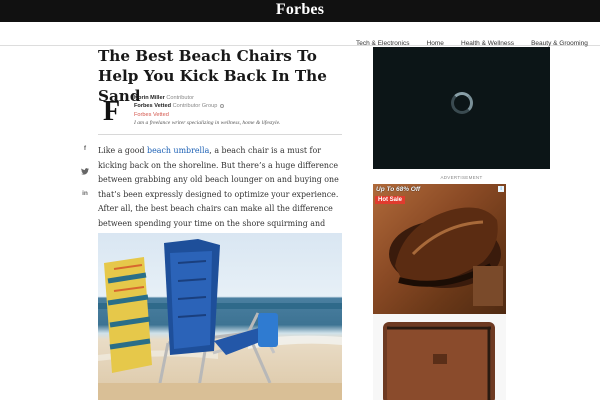  I want to click on shoe-ad: Up To 68% Off Hot Sale i, so click(439, 249).